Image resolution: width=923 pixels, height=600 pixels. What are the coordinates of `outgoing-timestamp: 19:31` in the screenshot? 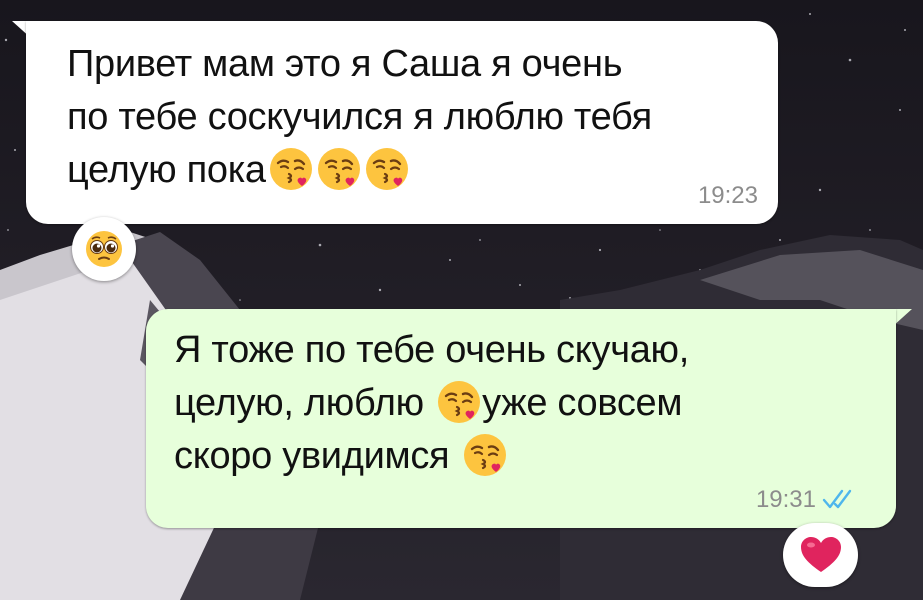 It's located at (785, 499).